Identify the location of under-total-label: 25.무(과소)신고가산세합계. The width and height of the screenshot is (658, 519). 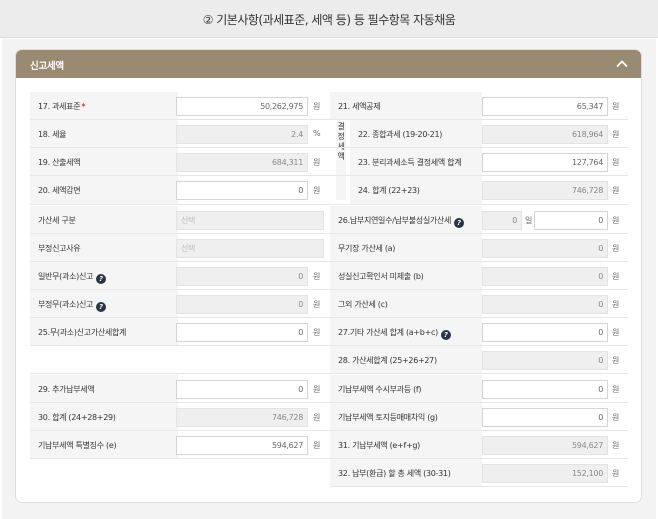
(104, 332).